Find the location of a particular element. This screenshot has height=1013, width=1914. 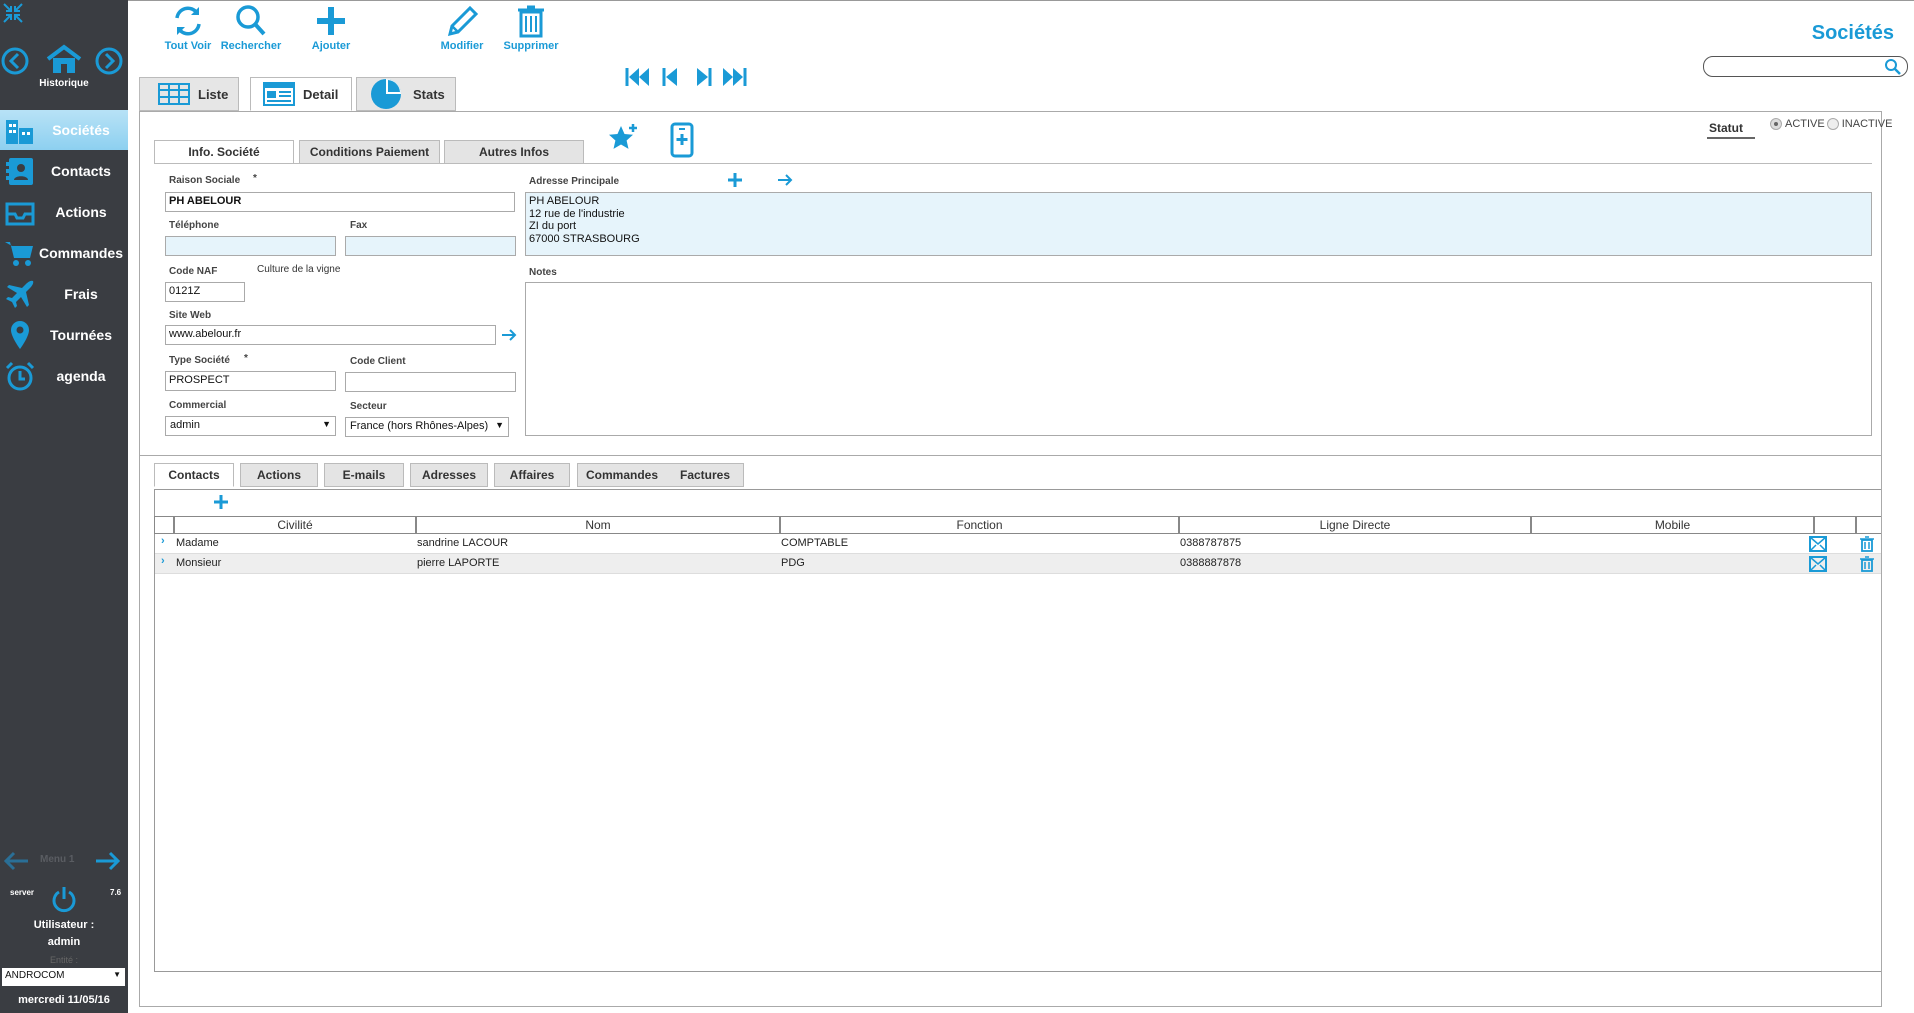

history-button: Historique is located at coordinates (64, 67).